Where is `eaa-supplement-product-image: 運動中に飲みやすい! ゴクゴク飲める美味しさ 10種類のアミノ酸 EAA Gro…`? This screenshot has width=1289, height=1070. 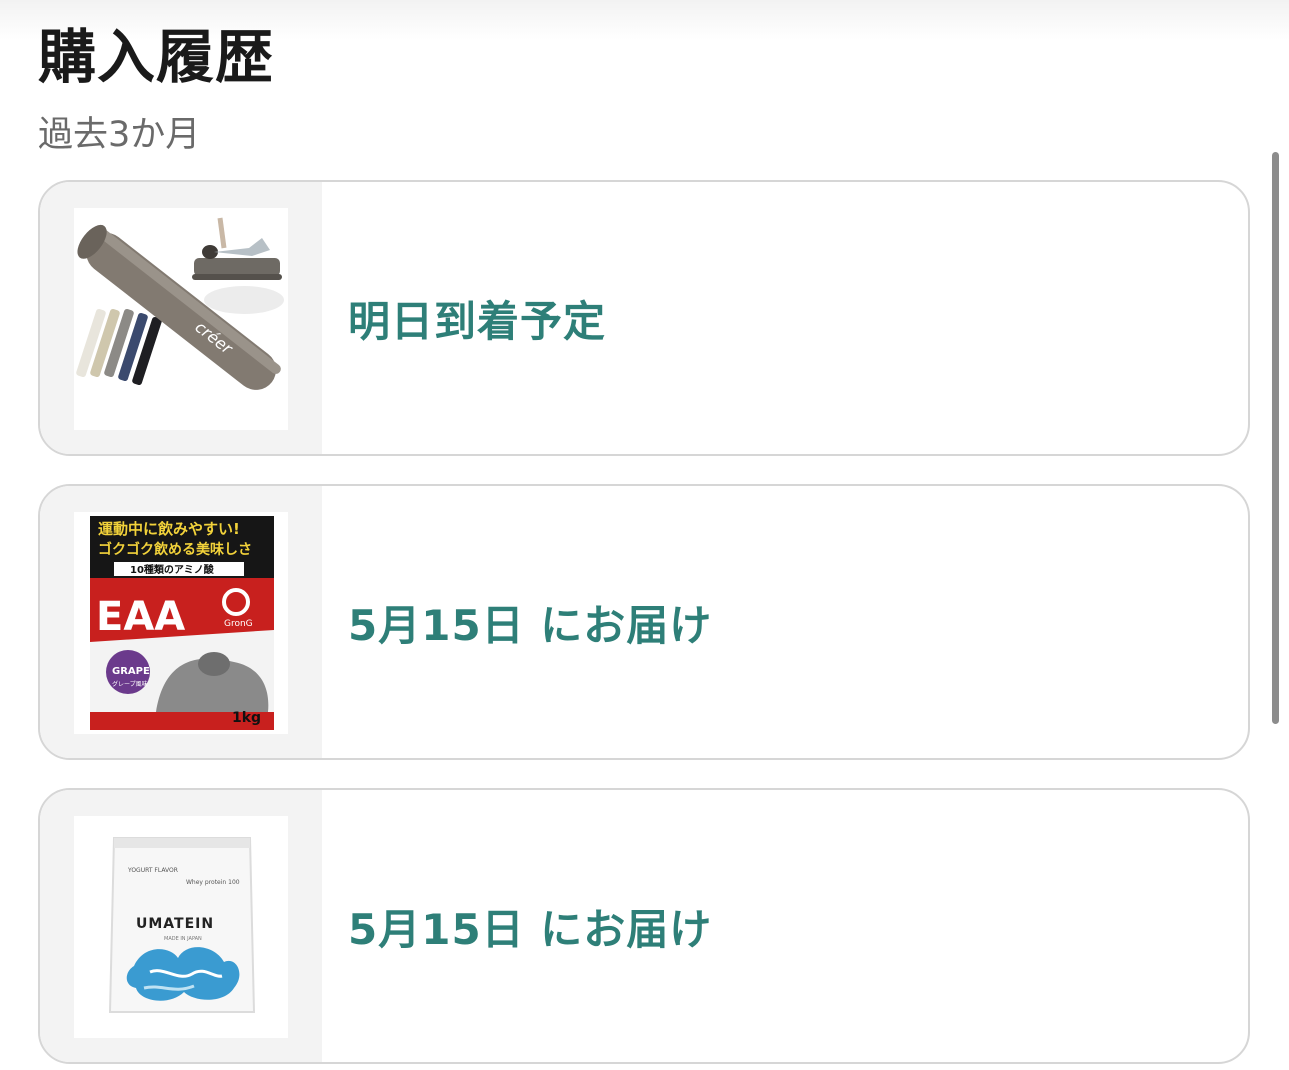
eaa-supplement-product-image: 運動中に飲みやすい! ゴクゴク飲める美味しさ 10種類のアミノ酸 EAA Gro… is located at coordinates (181, 623).